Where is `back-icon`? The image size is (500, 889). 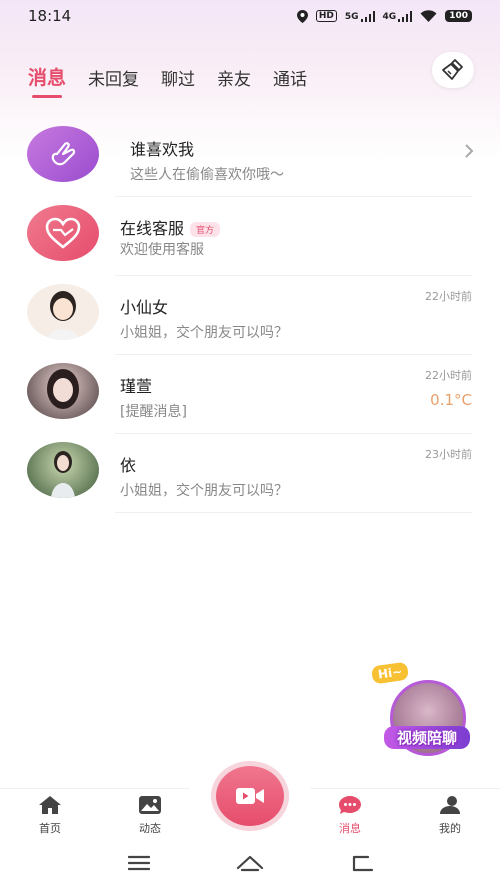 back-icon is located at coordinates (361, 863).